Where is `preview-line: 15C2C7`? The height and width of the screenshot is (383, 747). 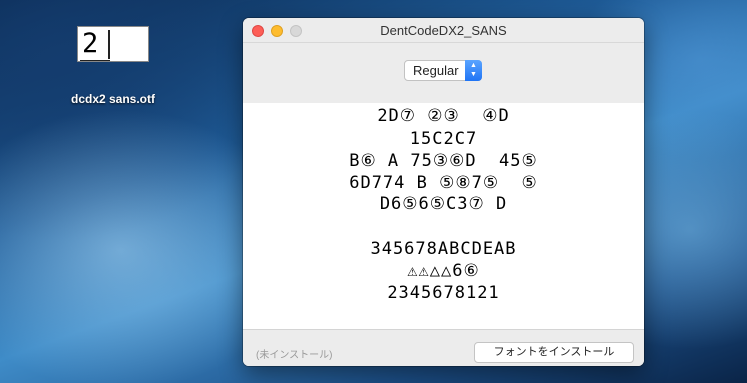 preview-line: 15C2C7 is located at coordinates (443, 139).